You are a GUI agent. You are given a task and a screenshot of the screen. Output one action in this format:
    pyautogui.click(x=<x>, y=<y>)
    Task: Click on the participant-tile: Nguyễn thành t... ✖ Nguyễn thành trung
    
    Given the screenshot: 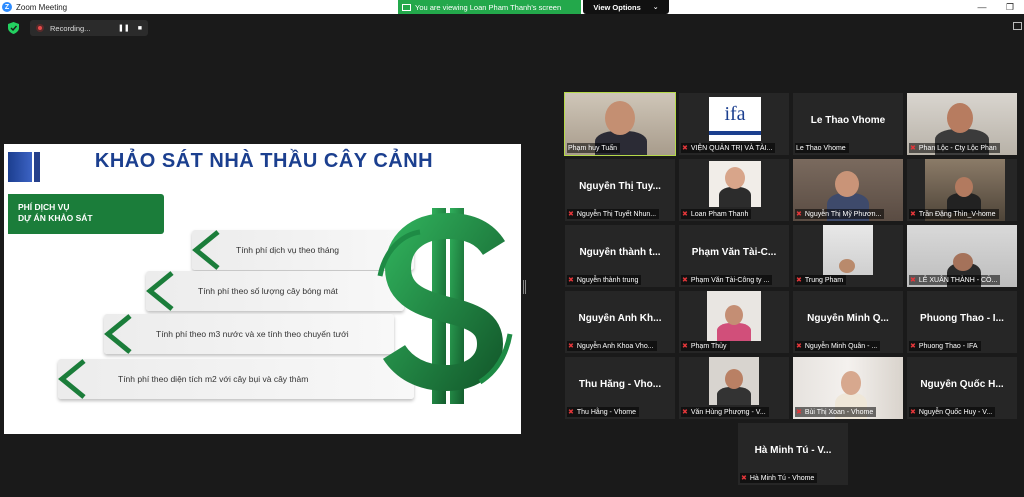 What is the action you would take?
    pyautogui.click(x=620, y=256)
    